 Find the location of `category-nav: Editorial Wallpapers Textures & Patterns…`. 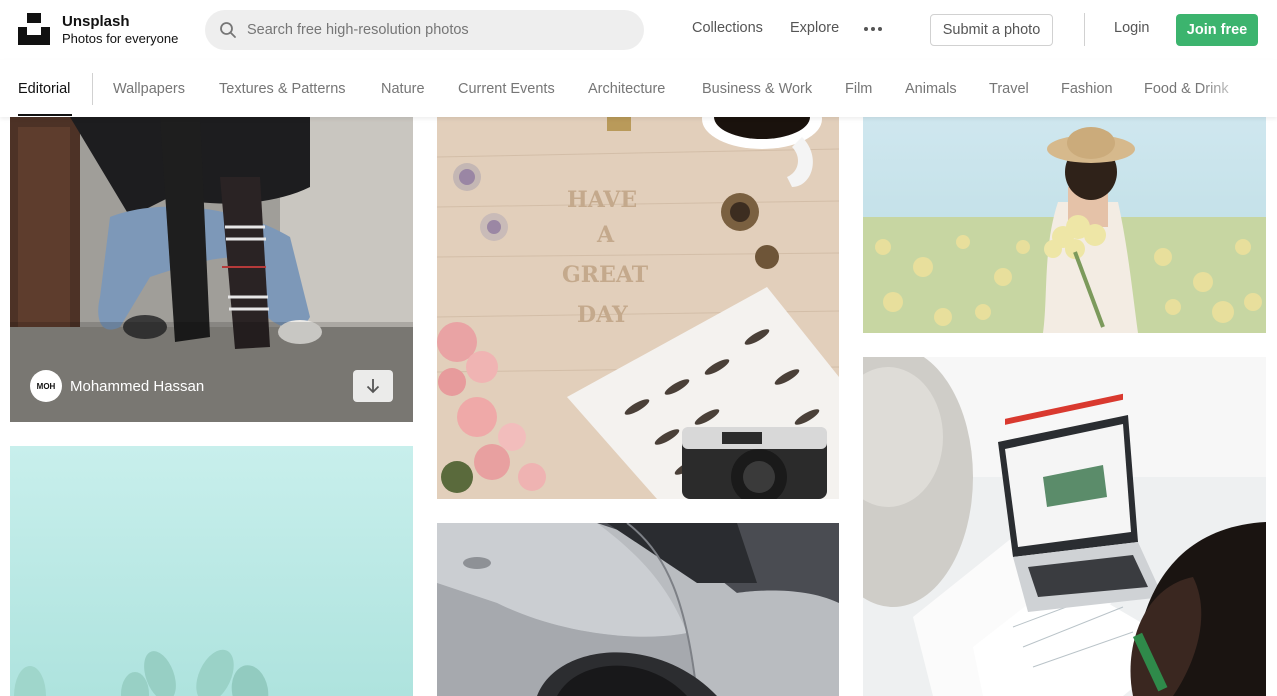

category-nav: Editorial Wallpapers Textures & Patterns… is located at coordinates (638, 88).